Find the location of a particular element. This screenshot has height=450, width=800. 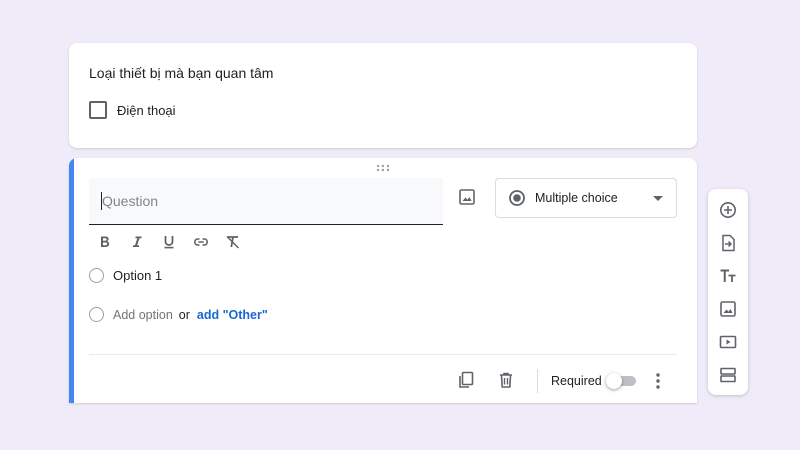

add-video-icon is located at coordinates (728, 342).